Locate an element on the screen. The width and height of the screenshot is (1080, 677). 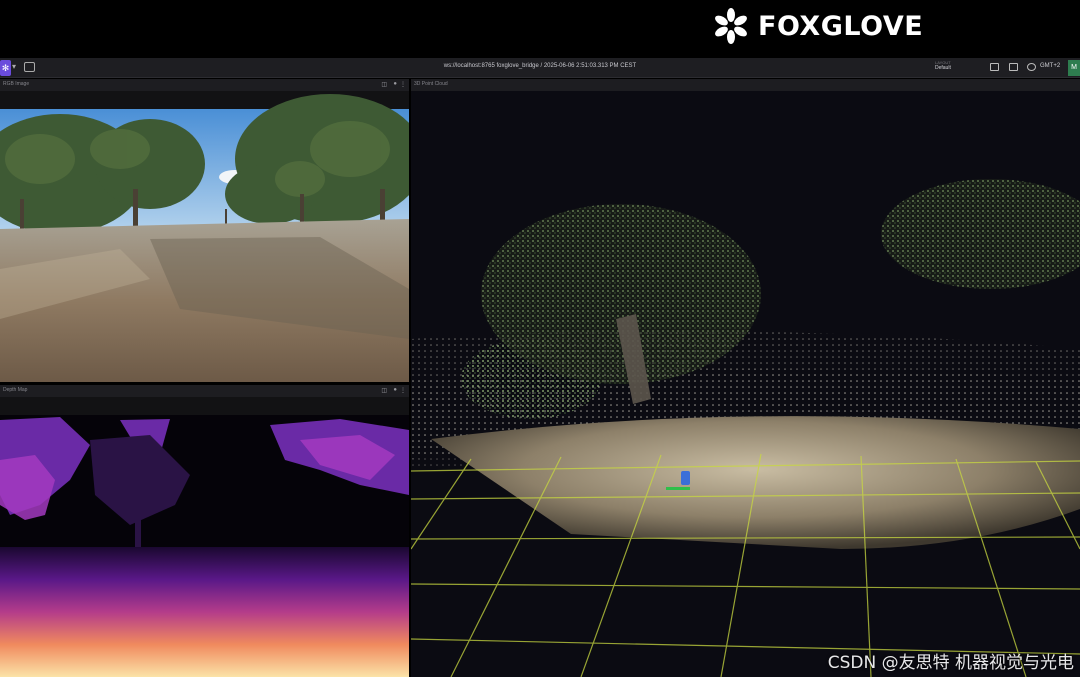
left-sidebar-icon is located at coordinates (994, 67).